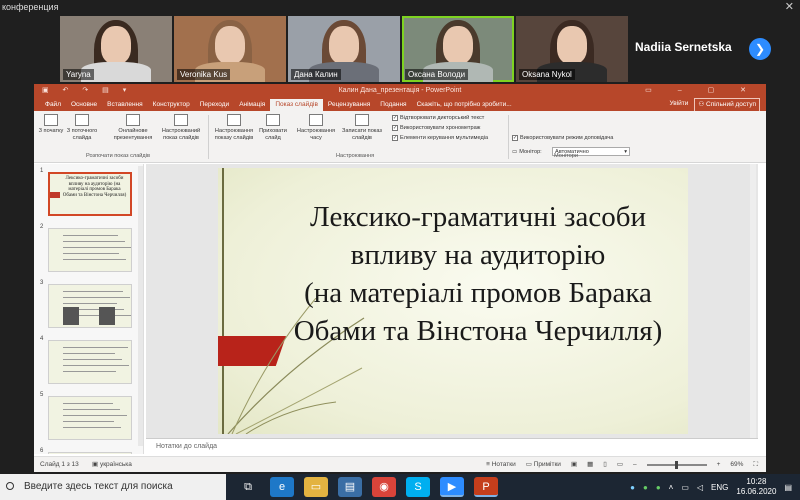  What do you see at coordinates (444, 138) in the screenshot?
I see `media-controls-label: Елементи керування мультимедіа` at bounding box center [444, 138].